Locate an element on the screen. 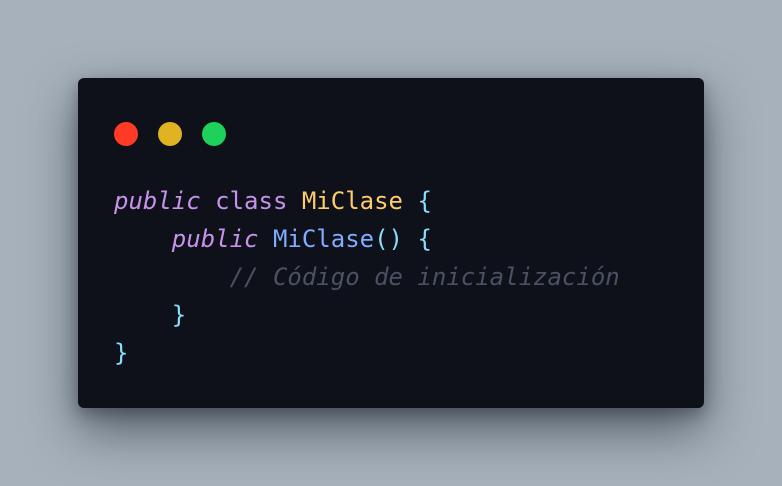 The width and height of the screenshot is (782, 486). class-name-token: MiClase is located at coordinates (352, 201).